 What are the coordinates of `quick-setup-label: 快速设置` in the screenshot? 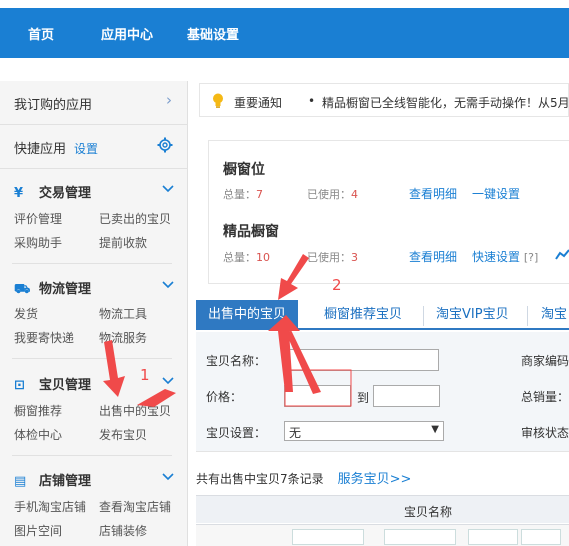 It's located at (496, 257).